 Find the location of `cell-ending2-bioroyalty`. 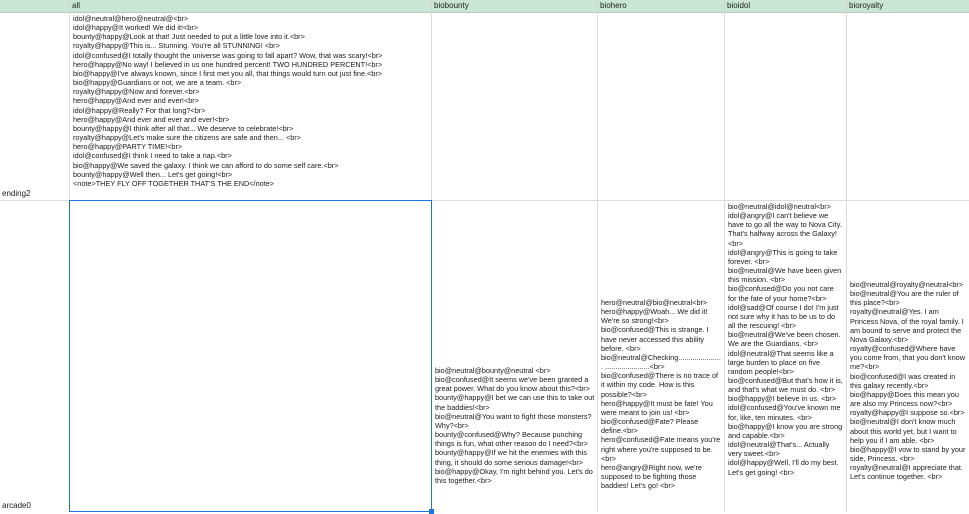

cell-ending2-bioroyalty is located at coordinates (908, 106).